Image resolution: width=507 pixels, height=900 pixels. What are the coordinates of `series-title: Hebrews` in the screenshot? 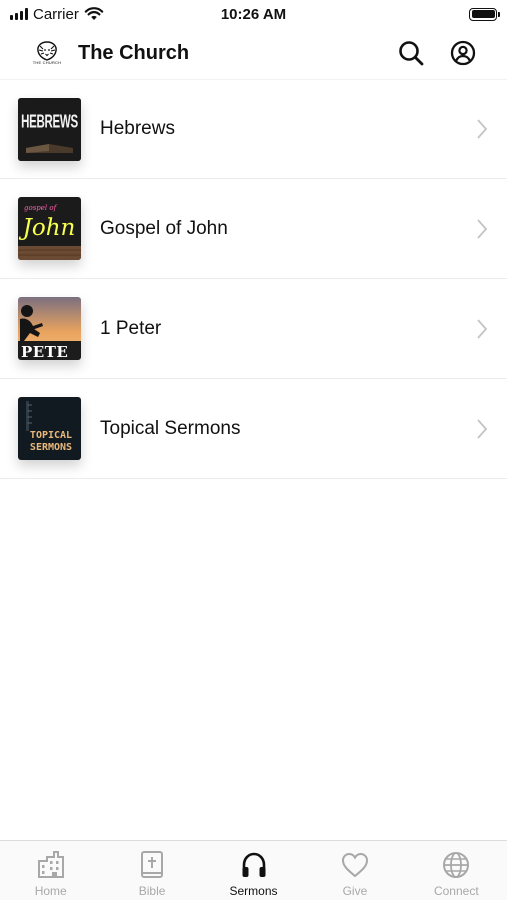 It's located at (137, 128).